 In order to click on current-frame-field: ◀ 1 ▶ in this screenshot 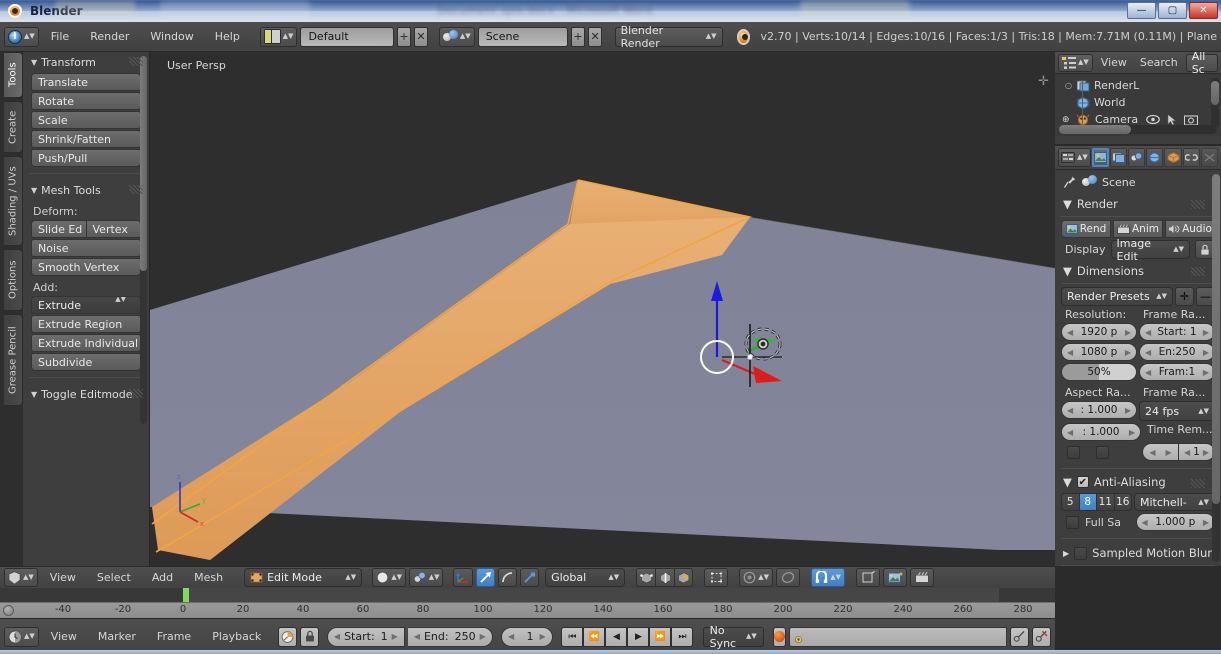, I will do `click(527, 636)`.